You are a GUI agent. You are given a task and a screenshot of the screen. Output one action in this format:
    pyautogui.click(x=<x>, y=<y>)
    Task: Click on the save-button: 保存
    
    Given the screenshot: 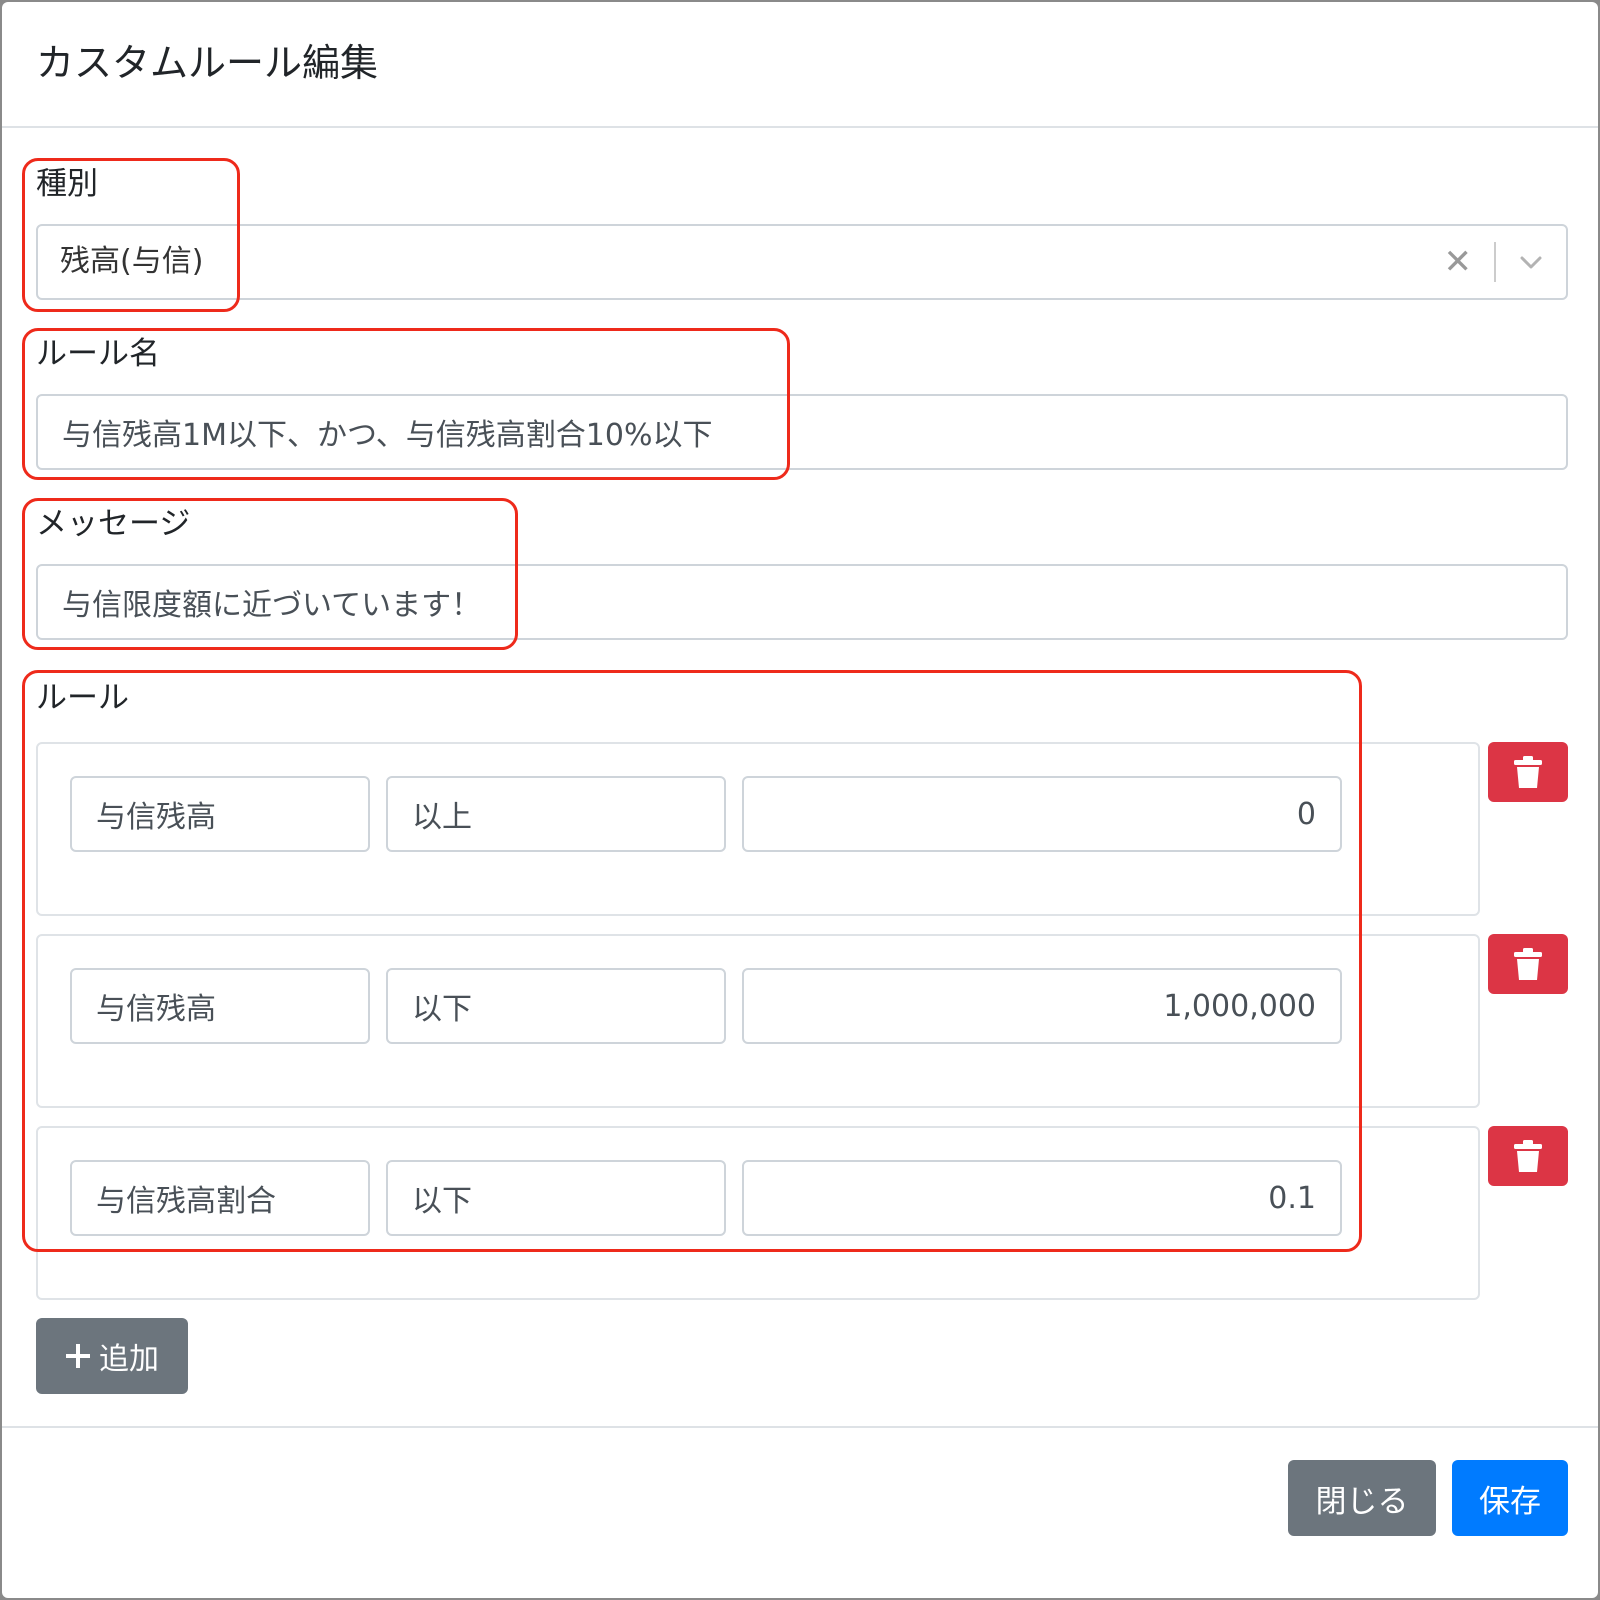 What is the action you would take?
    pyautogui.click(x=1510, y=1498)
    